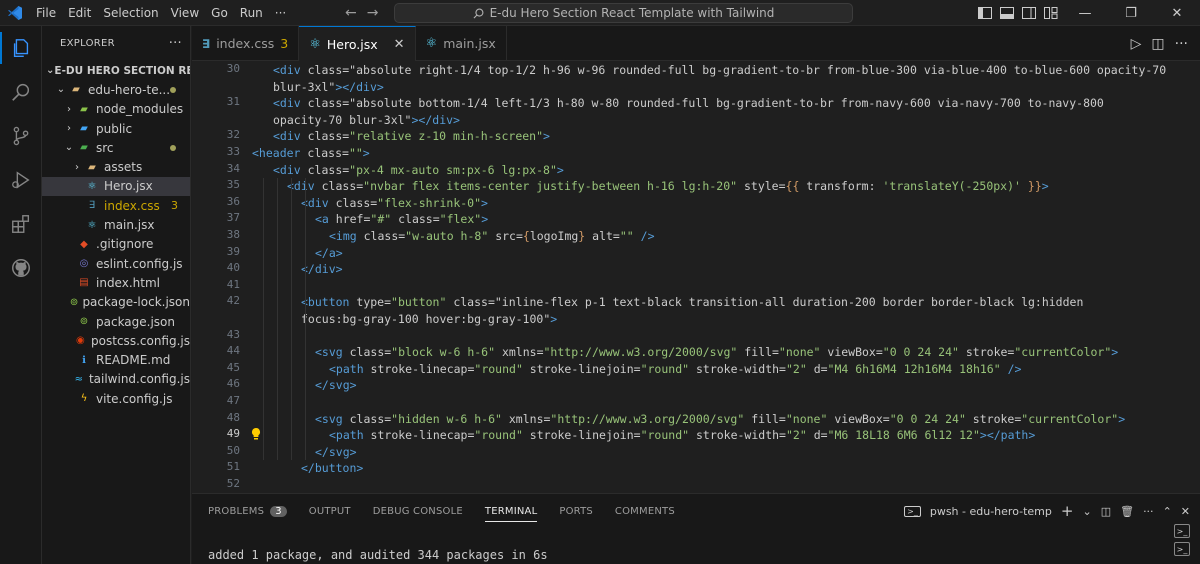  I want to click on close-button: ✕, so click(1177, 13).